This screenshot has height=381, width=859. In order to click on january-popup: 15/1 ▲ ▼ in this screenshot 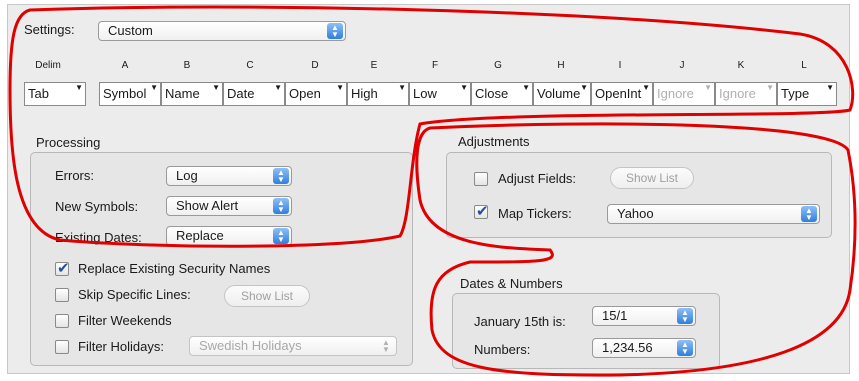, I will do `click(644, 316)`.